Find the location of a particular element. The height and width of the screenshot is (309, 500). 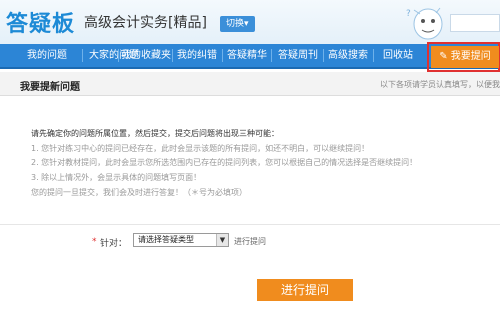

required-mark: * is located at coordinates (94, 242).